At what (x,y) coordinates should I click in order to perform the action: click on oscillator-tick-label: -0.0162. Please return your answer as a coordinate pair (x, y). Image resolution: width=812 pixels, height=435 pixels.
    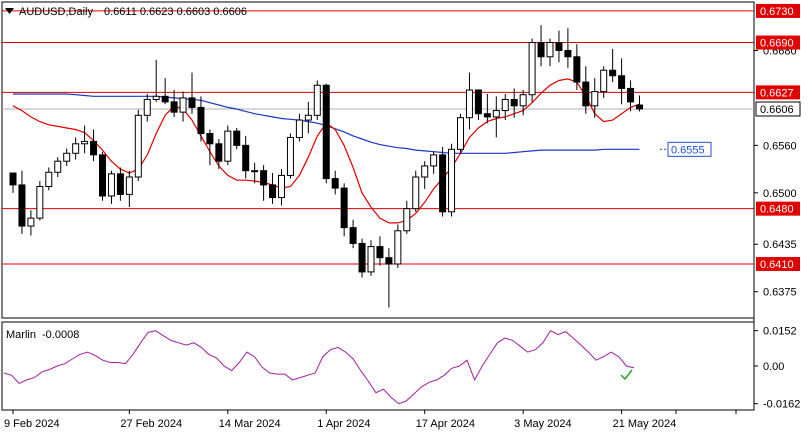
    Looking at the image, I should click on (781, 405).